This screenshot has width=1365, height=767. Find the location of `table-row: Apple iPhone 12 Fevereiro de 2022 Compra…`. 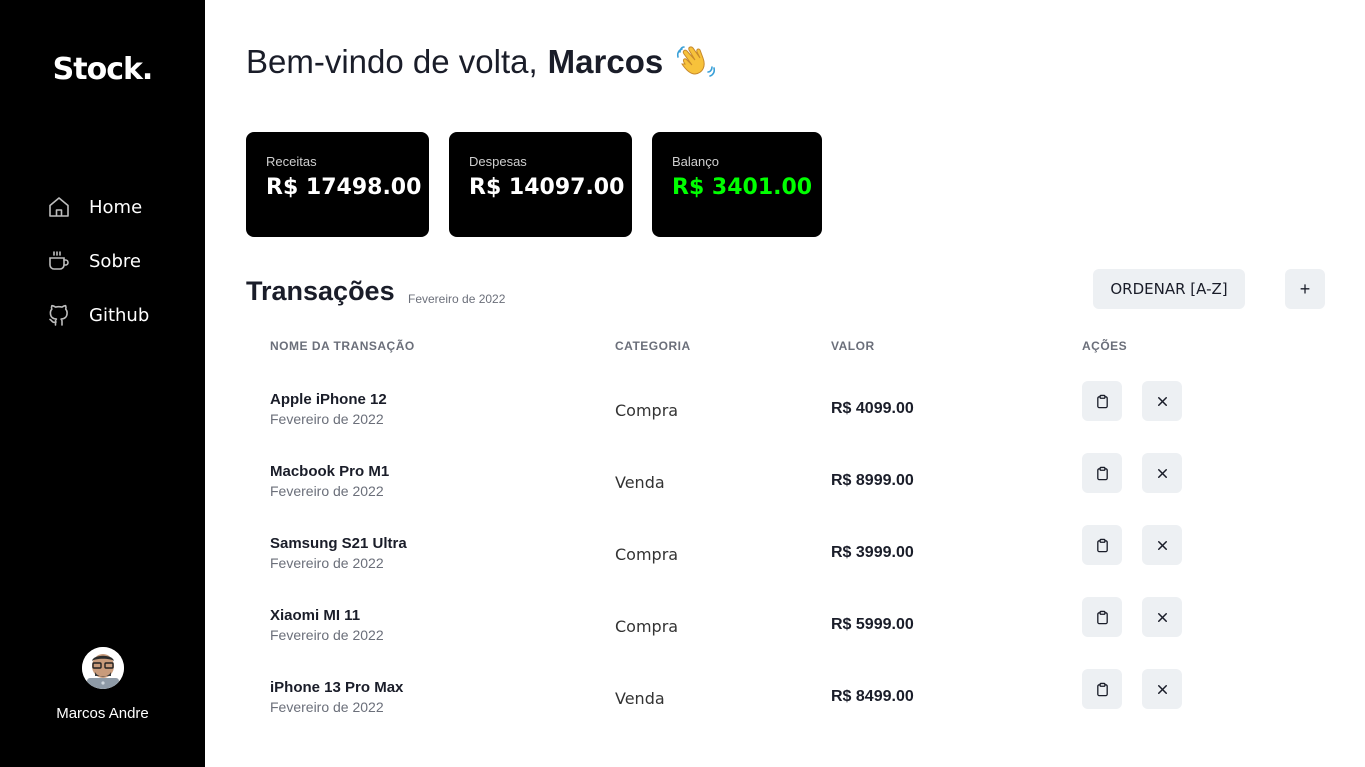

table-row: Apple iPhone 12 Fevereiro de 2022 Compra… is located at coordinates (786, 417).